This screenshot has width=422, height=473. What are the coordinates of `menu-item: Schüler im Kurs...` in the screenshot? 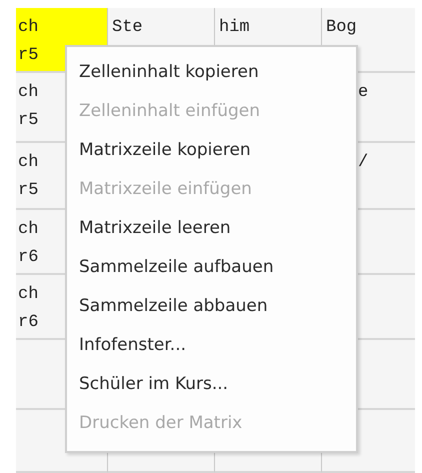 It's located at (211, 384).